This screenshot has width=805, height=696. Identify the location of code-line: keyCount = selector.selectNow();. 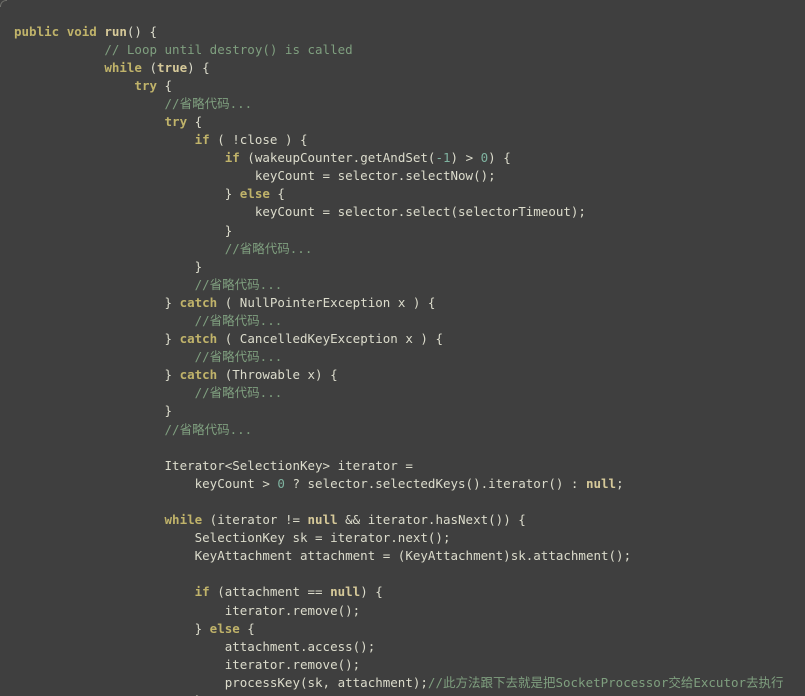
(409, 176).